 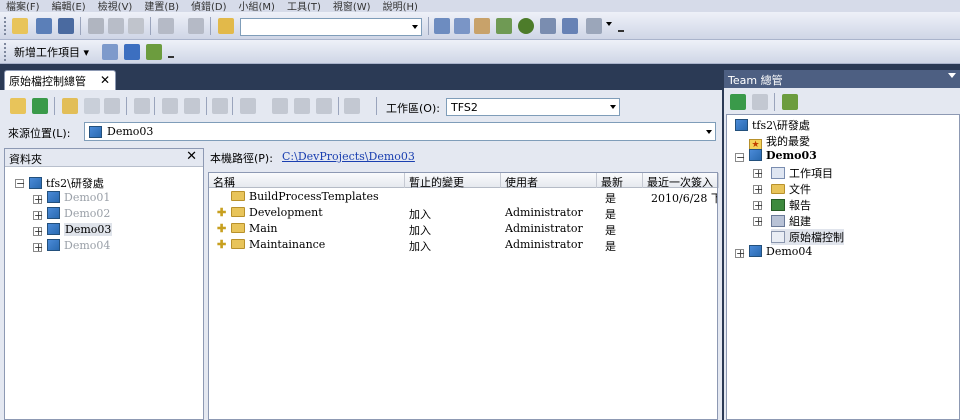 I want to click on save-all-icon, so click(x=66, y=26).